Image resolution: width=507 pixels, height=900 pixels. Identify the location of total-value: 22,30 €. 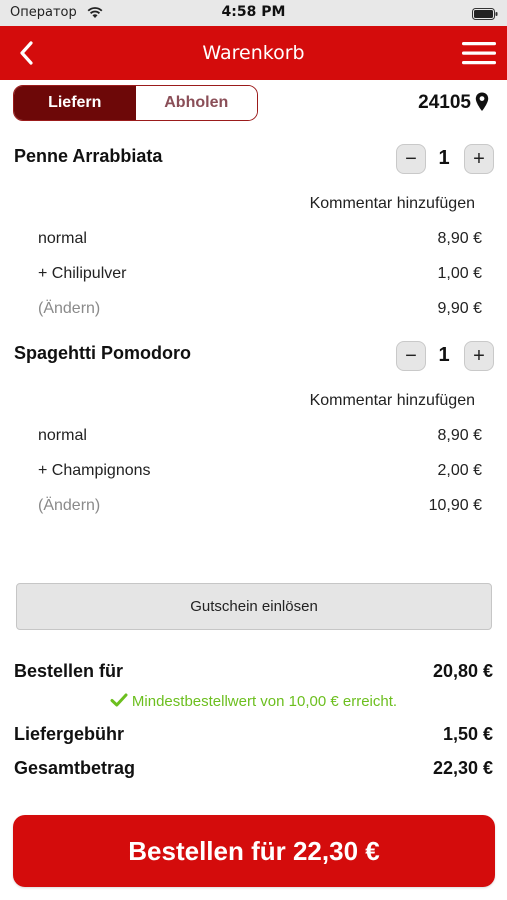
(462, 768).